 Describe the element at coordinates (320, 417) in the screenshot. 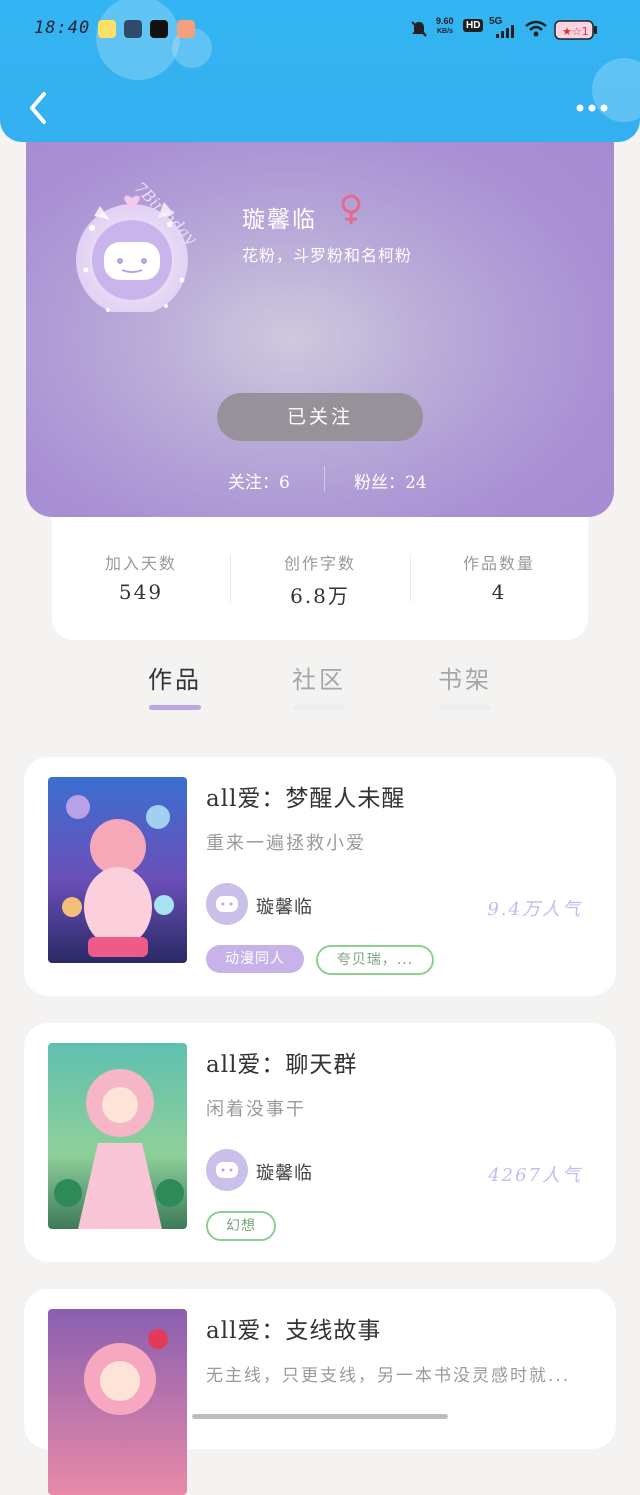

I see `follow-button: 已关注` at that location.